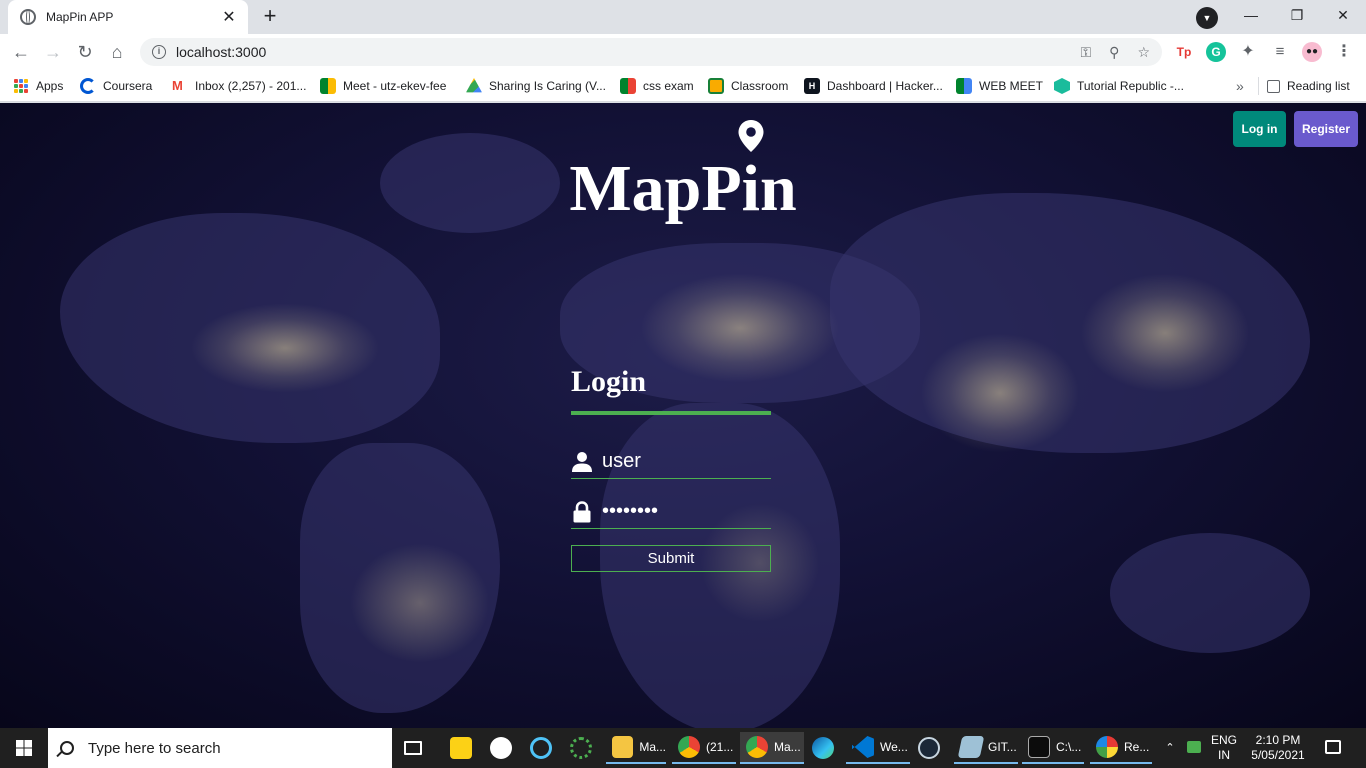 The width and height of the screenshot is (1366, 768). What do you see at coordinates (671, 558) in the screenshot?
I see `submit-button: Submit` at bounding box center [671, 558].